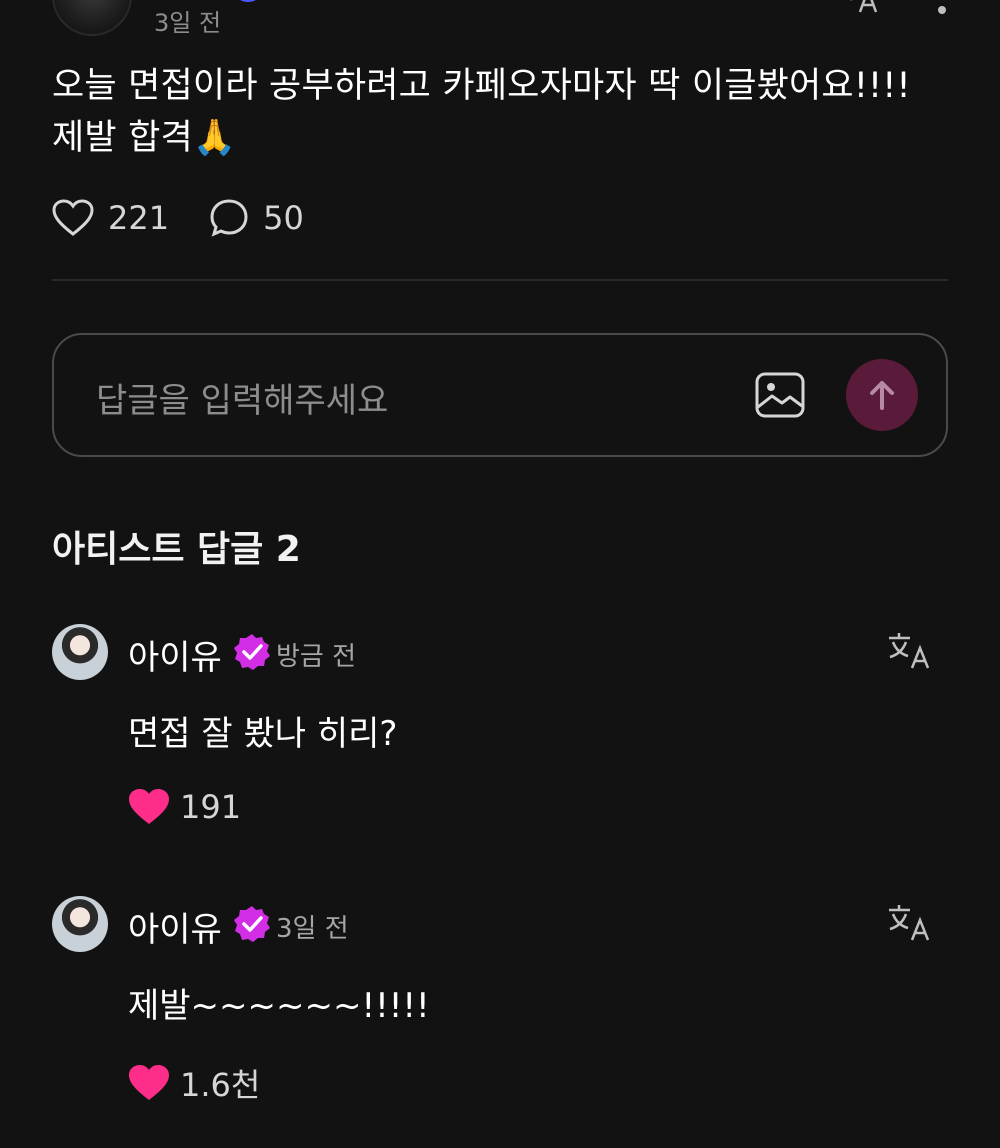  I want to click on send-arrow-icon, so click(882, 395).